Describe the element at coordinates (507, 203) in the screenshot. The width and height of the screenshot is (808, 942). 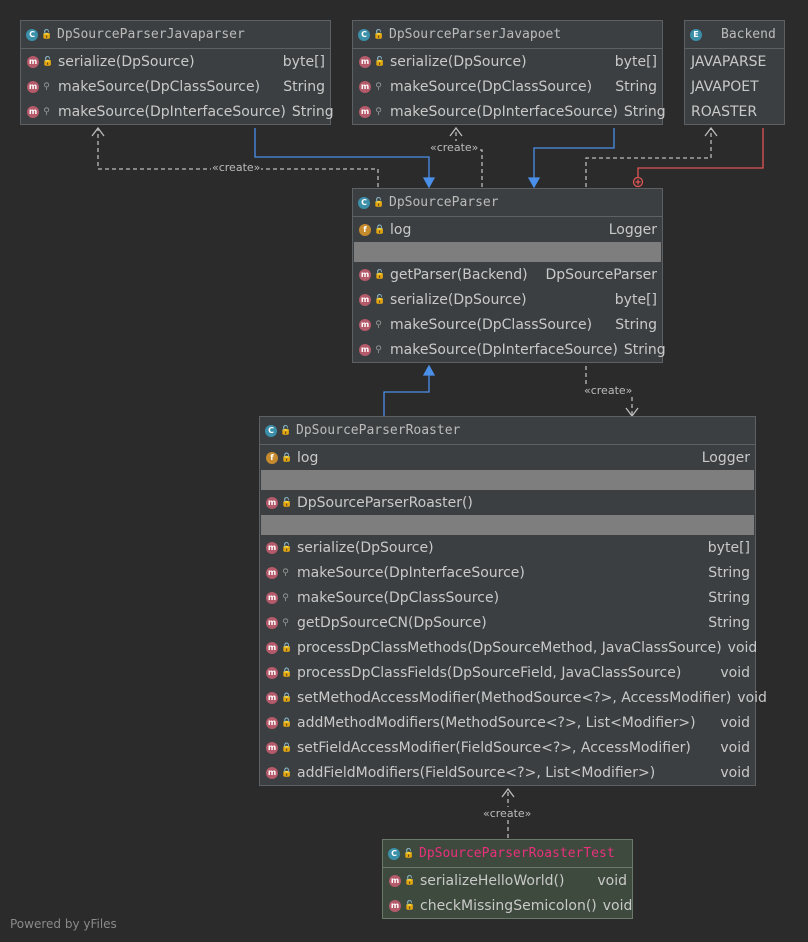
I see `class-header: C 🔓 DpSourceParser` at that location.